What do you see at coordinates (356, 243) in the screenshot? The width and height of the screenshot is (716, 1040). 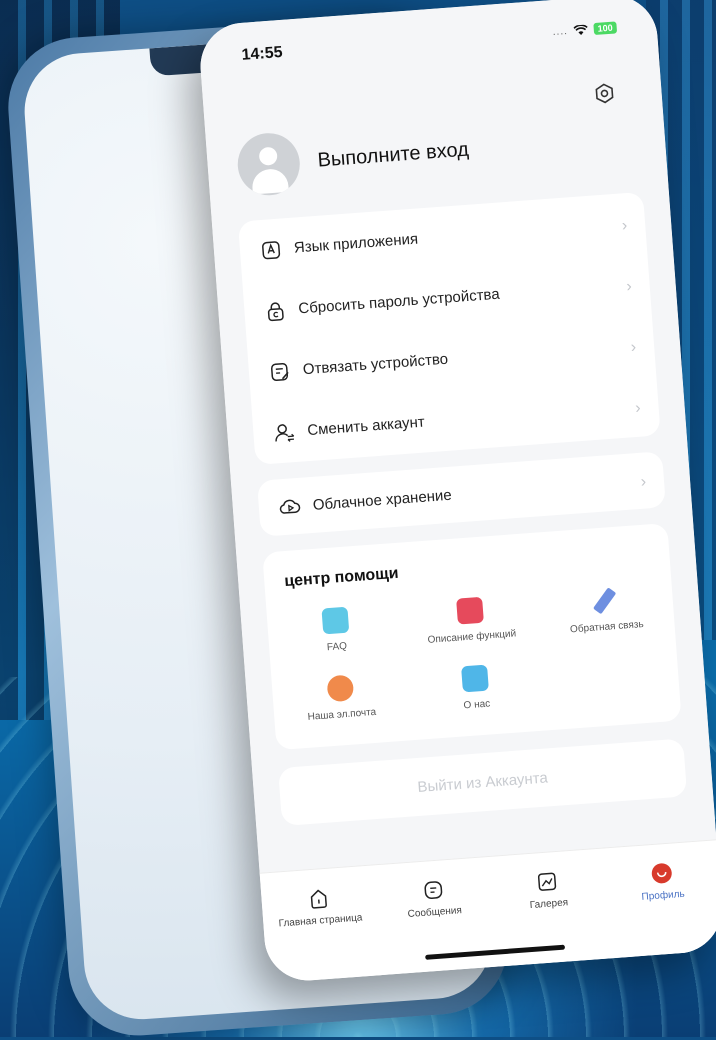 I see `menu-item-label: Язык приложения` at bounding box center [356, 243].